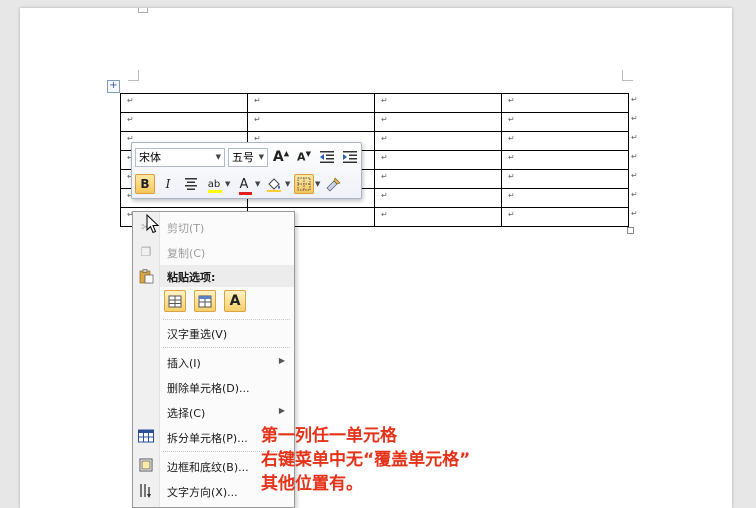 This screenshot has width=756, height=508. What do you see at coordinates (213, 252) in the screenshot?
I see `menu-item-copy: ❐ 复制(C)` at bounding box center [213, 252].